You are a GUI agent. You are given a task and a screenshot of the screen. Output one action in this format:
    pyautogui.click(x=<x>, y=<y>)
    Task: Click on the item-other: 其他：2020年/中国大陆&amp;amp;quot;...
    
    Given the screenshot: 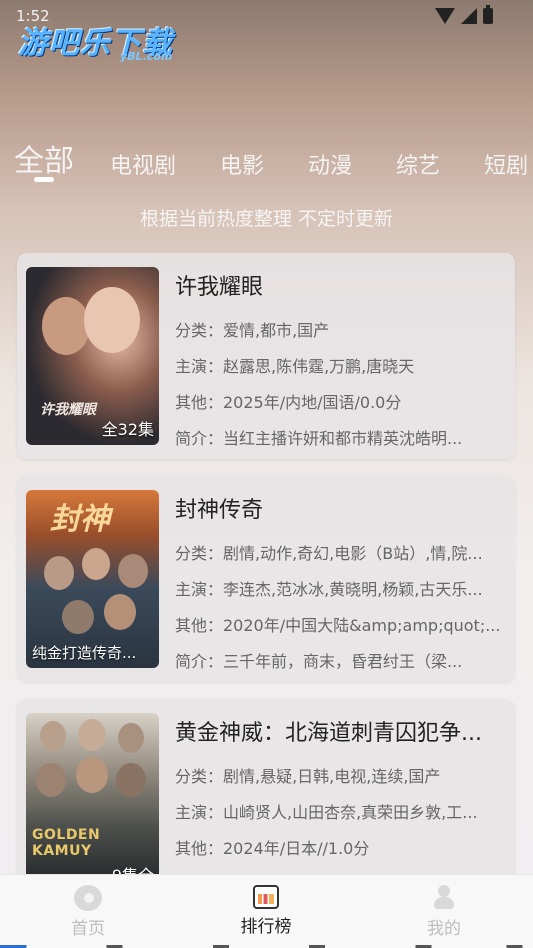 What is the action you would take?
    pyautogui.click(x=338, y=625)
    